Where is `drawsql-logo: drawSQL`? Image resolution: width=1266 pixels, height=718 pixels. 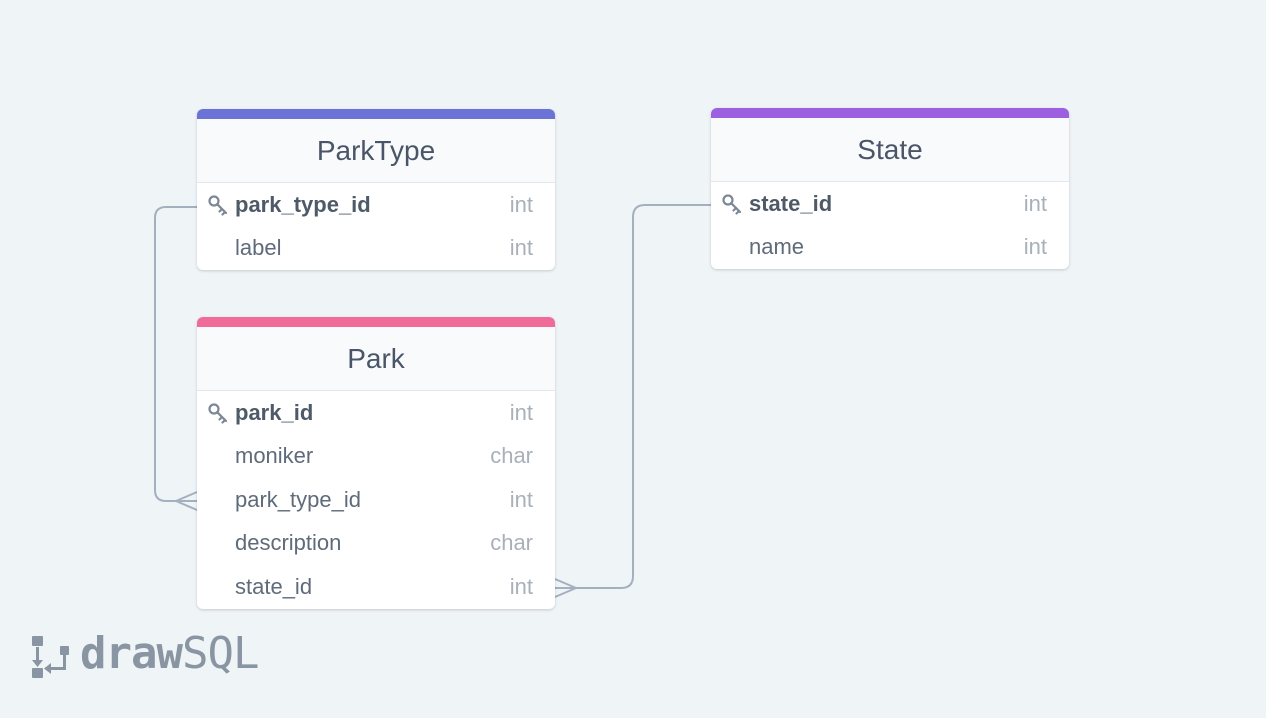
drawsql-logo: drawSQL is located at coordinates (165, 656).